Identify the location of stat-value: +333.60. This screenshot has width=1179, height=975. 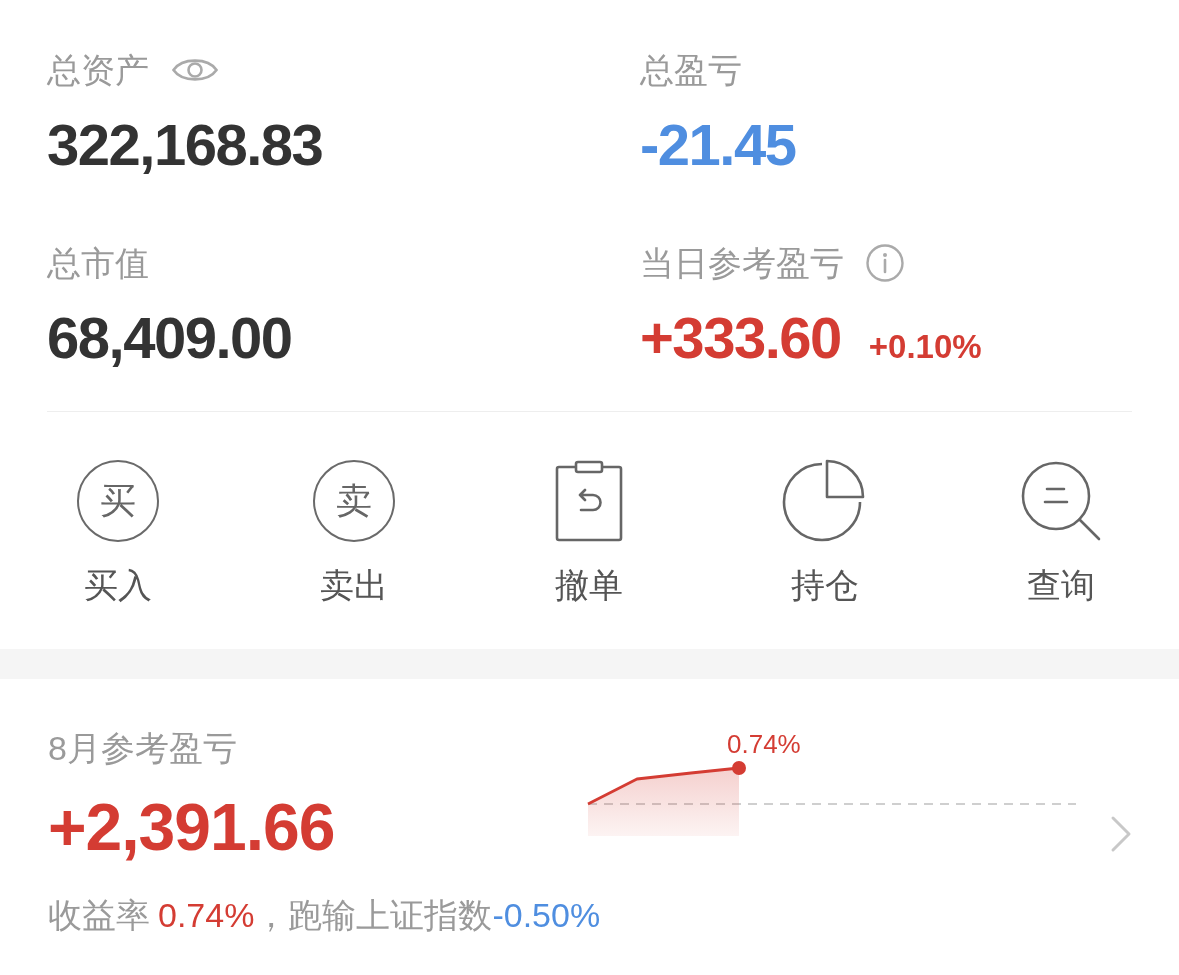
(740, 338).